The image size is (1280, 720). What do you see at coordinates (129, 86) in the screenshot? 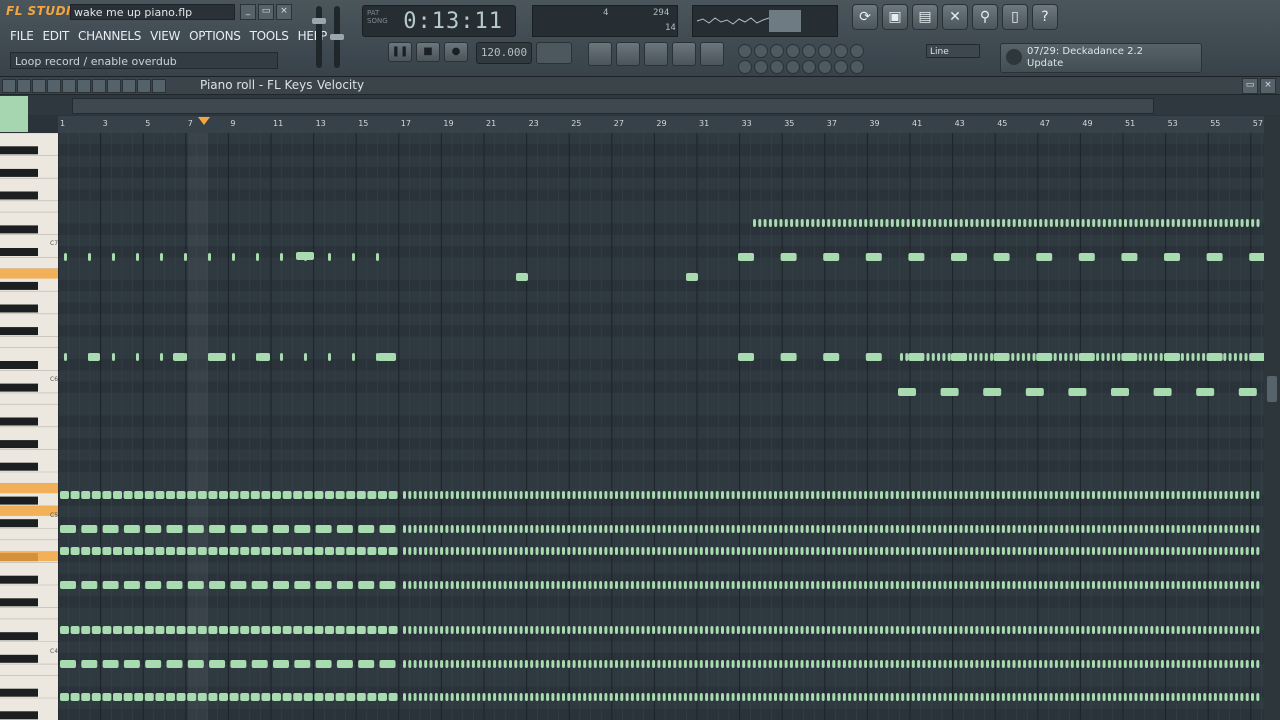
I see `zoom-icon` at bounding box center [129, 86].